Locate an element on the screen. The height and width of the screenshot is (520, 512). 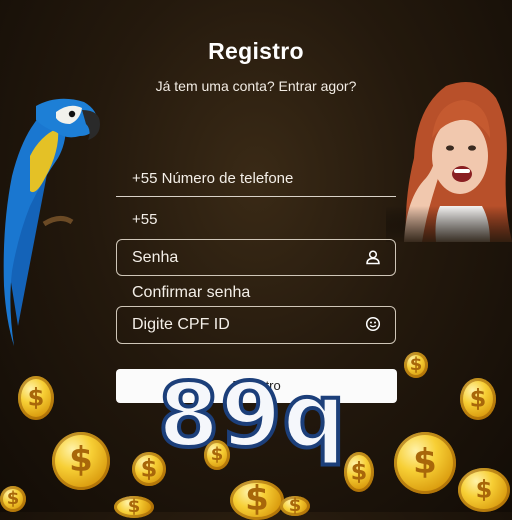
phone-field-label: +55 Número de telefone is located at coordinates (213, 178).